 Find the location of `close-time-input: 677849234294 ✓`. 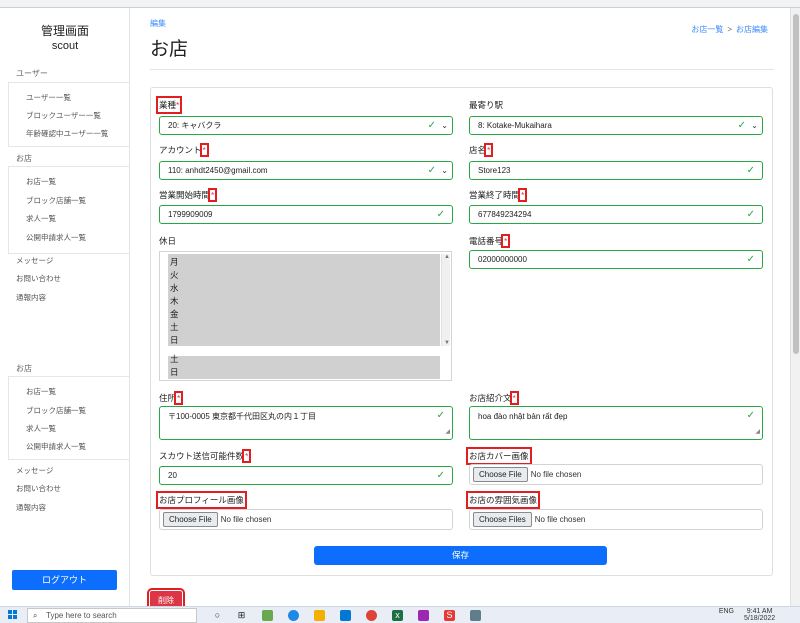

close-time-input: 677849234294 ✓ is located at coordinates (616, 214).